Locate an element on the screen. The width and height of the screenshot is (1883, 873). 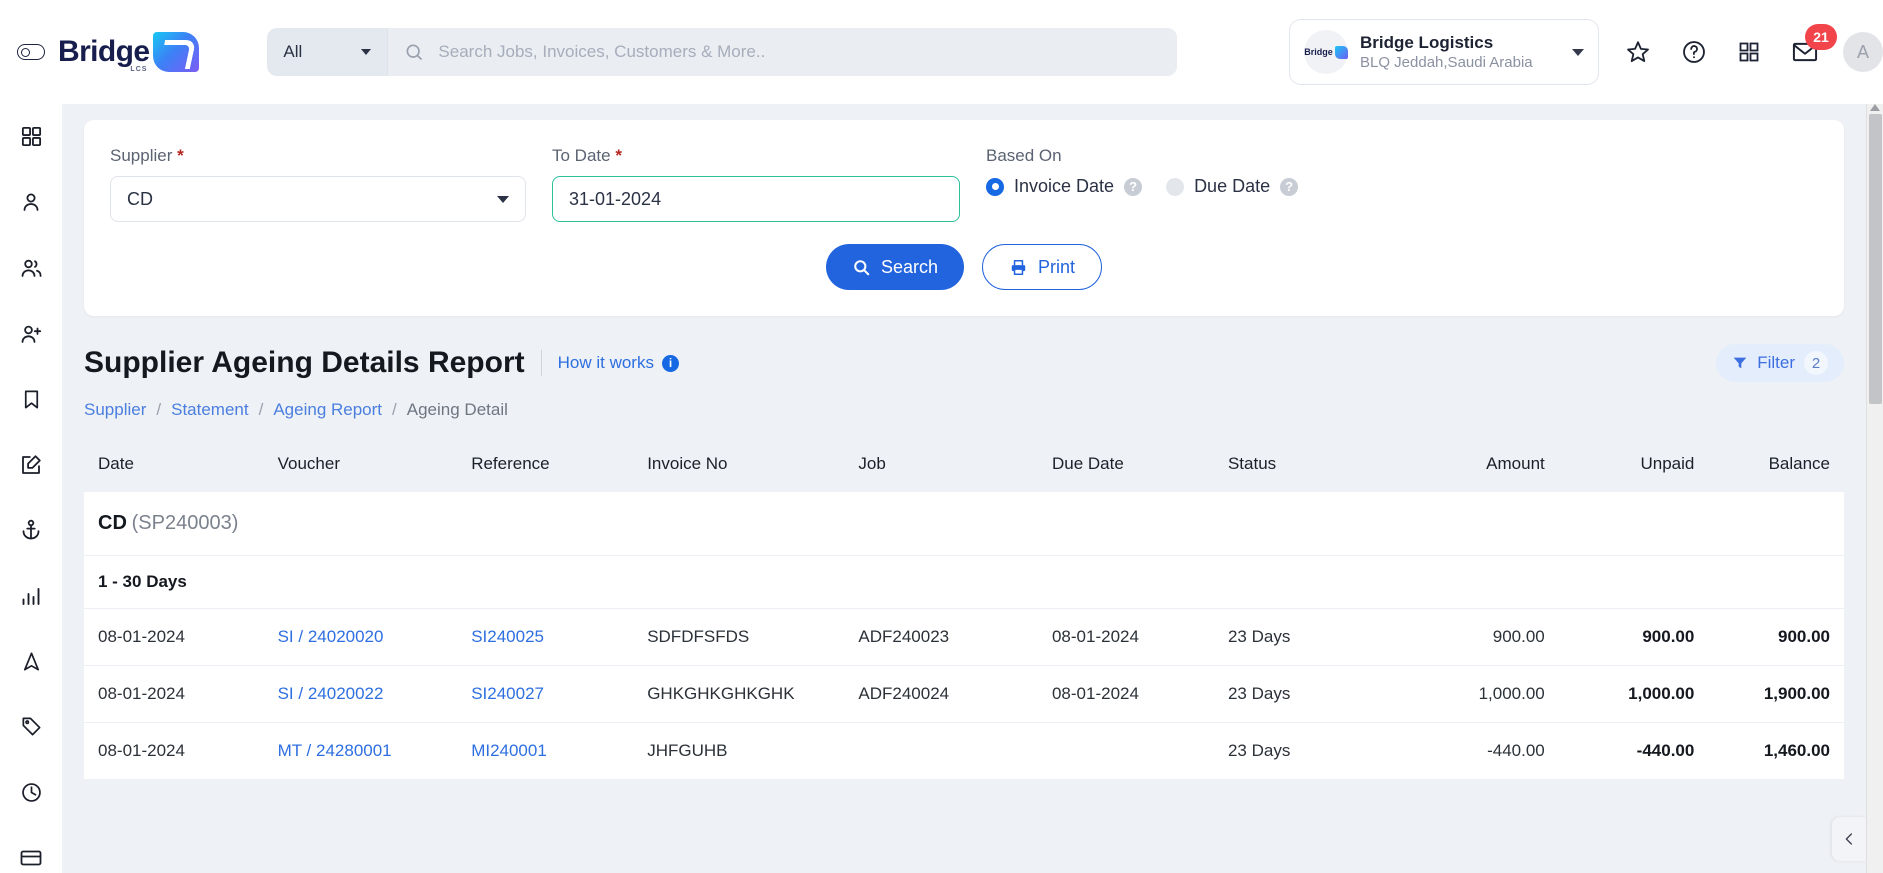
menu-toggle-button is located at coordinates (31, 52).